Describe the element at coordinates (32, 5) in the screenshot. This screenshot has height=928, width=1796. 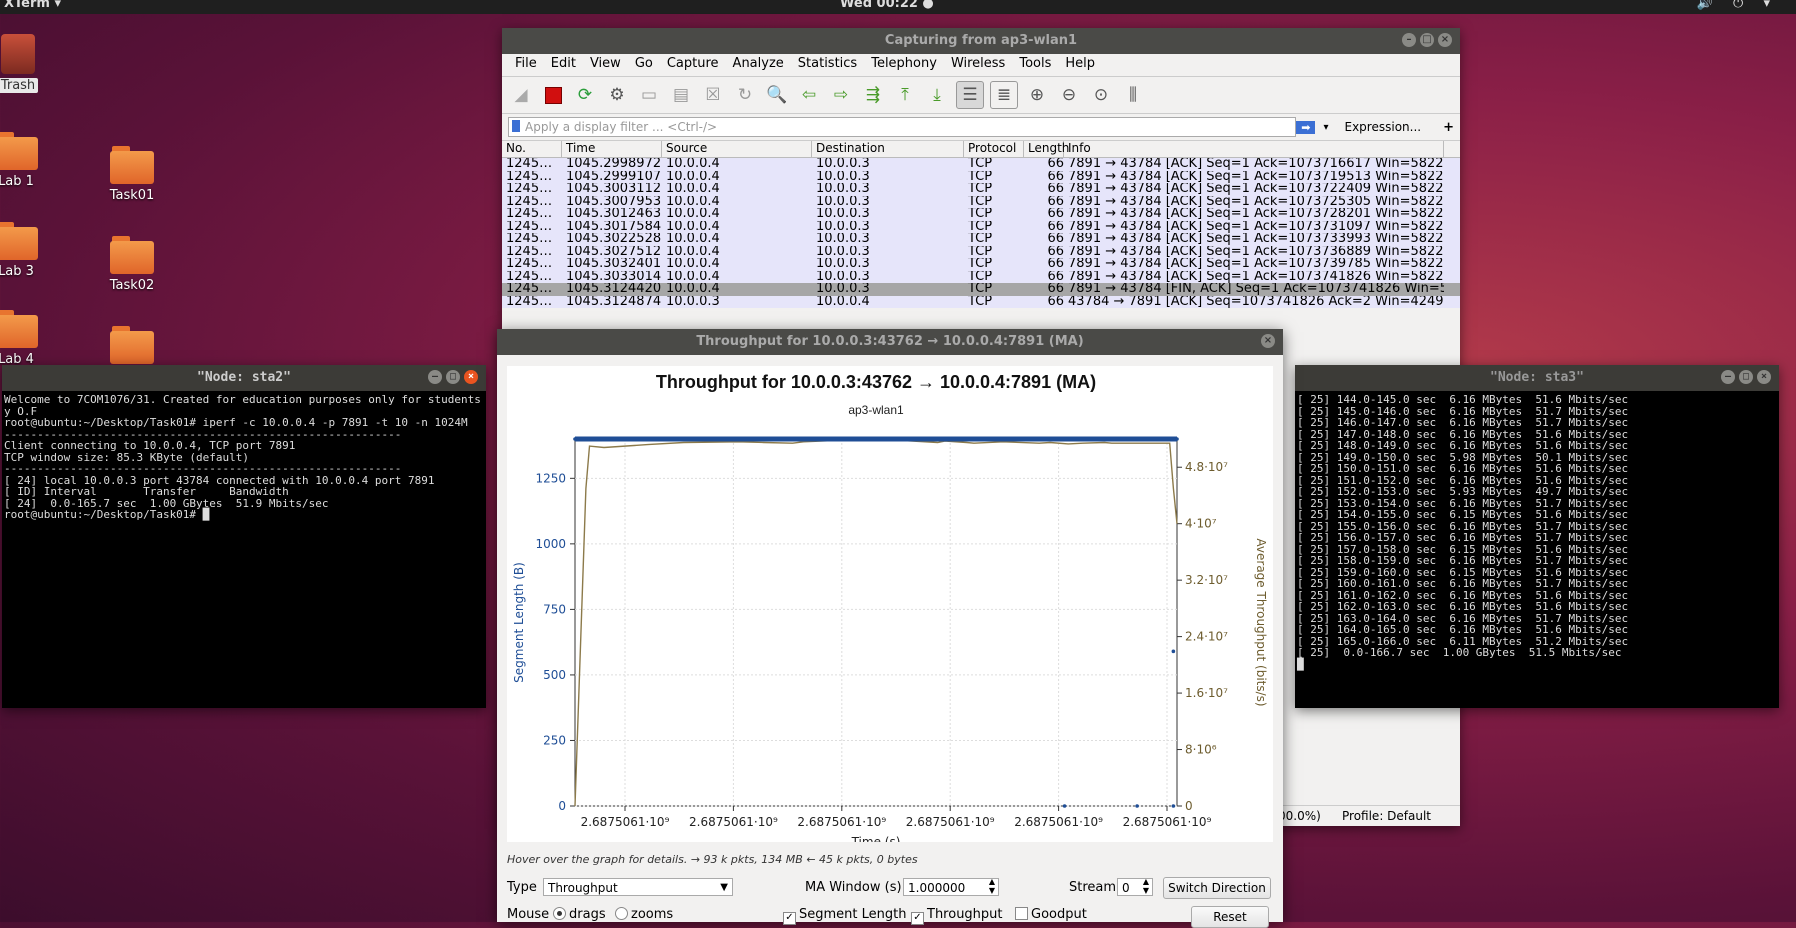
I see `active-app-menu: XTerm ▾` at that location.